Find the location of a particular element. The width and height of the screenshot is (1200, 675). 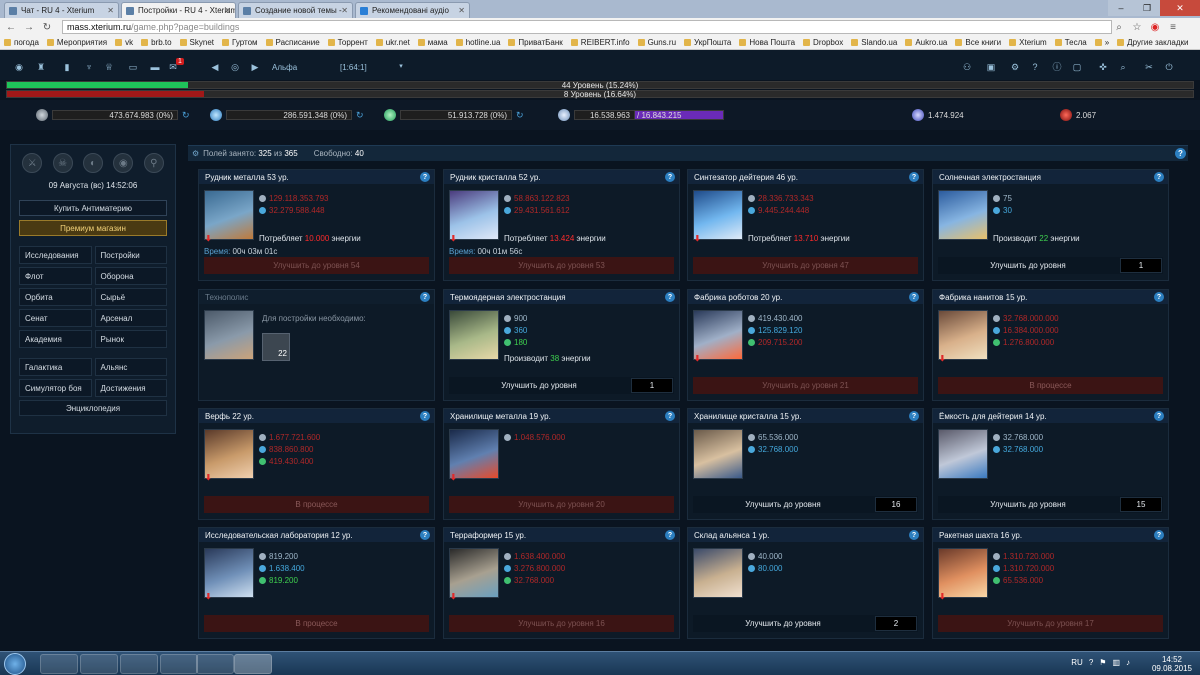

buy-antimatter-button: Купить Антиматерию is located at coordinates (93, 208).